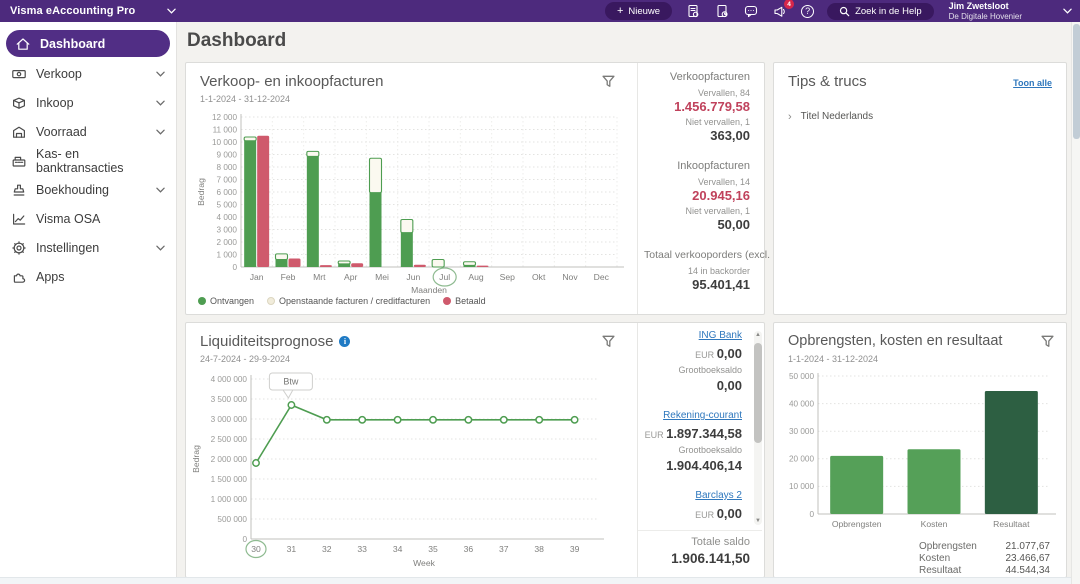 Image resolution: width=1080 pixels, height=584 pixels. What do you see at coordinates (72, 11) in the screenshot?
I see `app-brand: Visma eAccounting Pro` at bounding box center [72, 11].